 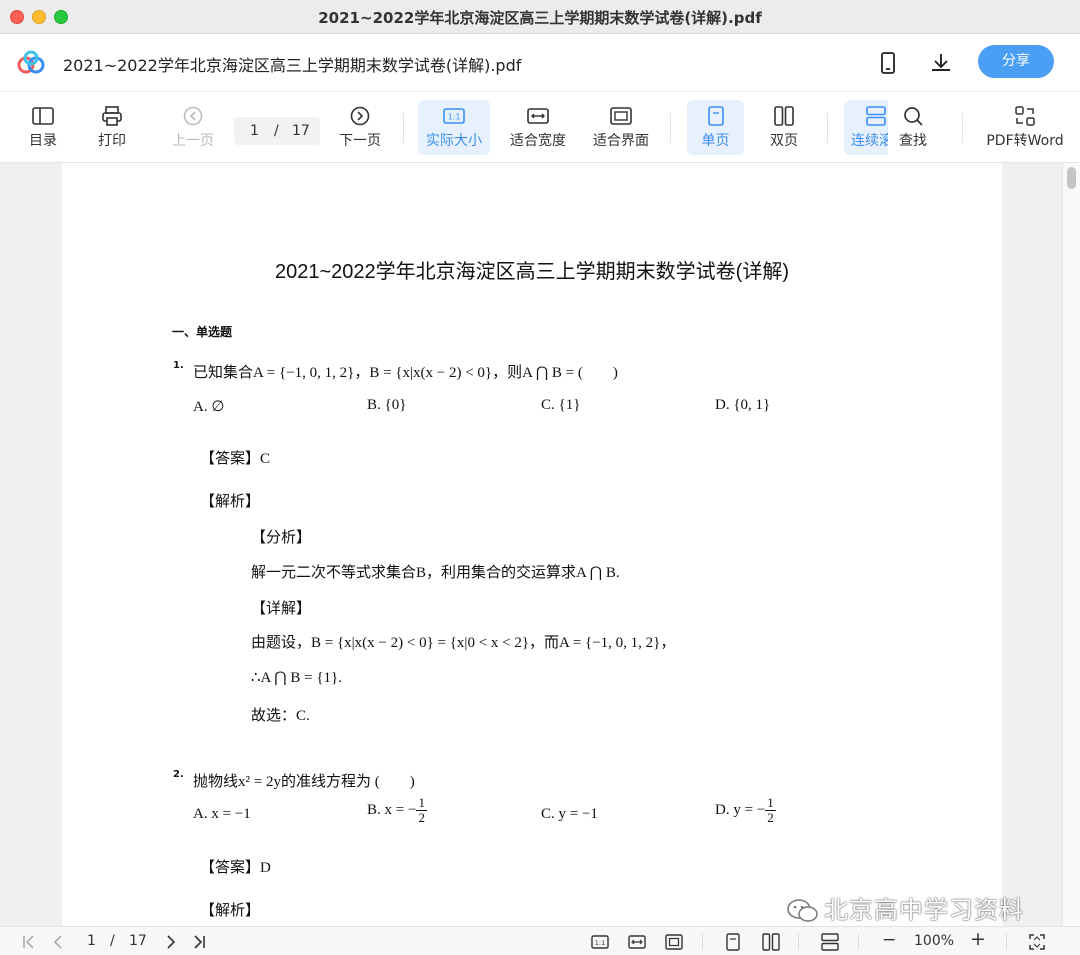 I want to click on printer-icon, so click(x=112, y=116).